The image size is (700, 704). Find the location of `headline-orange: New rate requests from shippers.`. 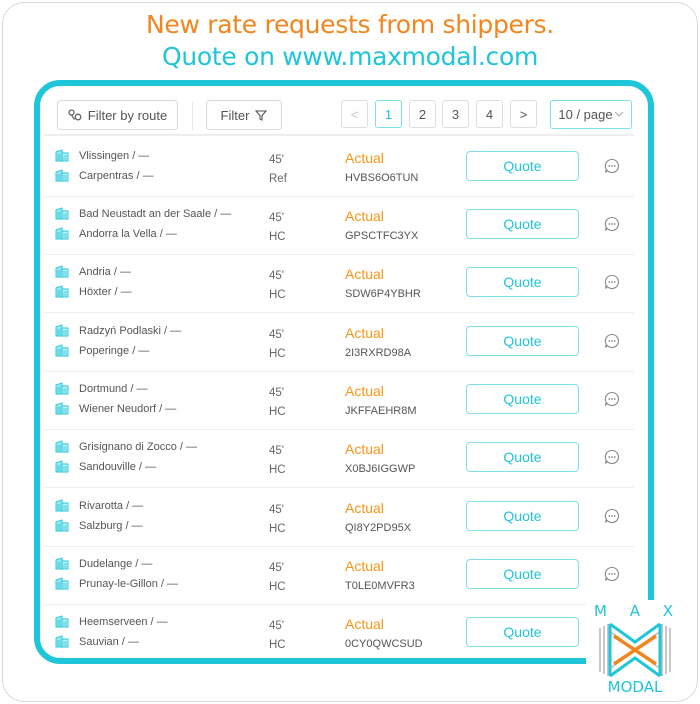

headline-orange: New rate requests from shippers. is located at coordinates (350, 24).